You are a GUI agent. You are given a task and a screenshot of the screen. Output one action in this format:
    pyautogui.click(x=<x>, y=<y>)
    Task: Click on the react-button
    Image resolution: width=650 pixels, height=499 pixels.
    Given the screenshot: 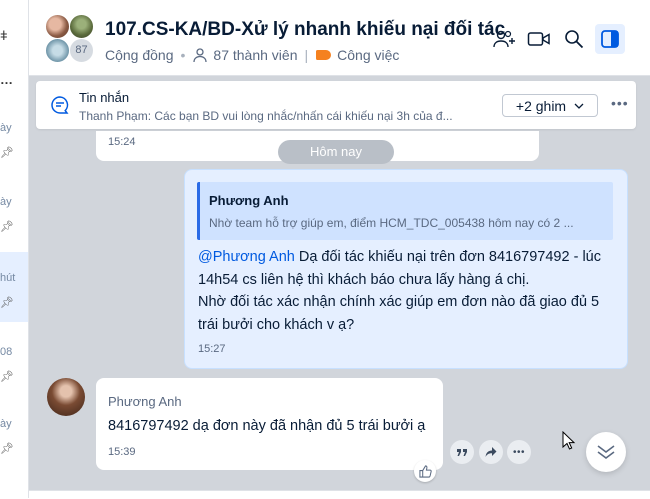 What is the action you would take?
    pyautogui.click(x=425, y=471)
    